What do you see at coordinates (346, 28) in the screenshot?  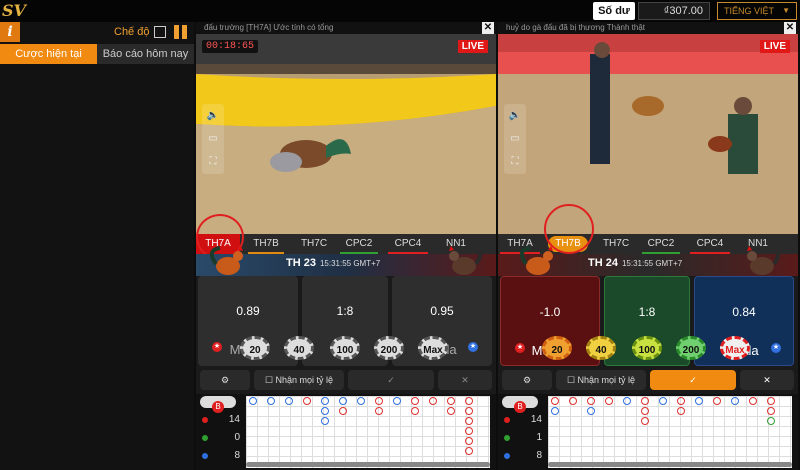 I see `table-title: đấu trường [TH7A] Ước tính có tổng` at bounding box center [346, 28].